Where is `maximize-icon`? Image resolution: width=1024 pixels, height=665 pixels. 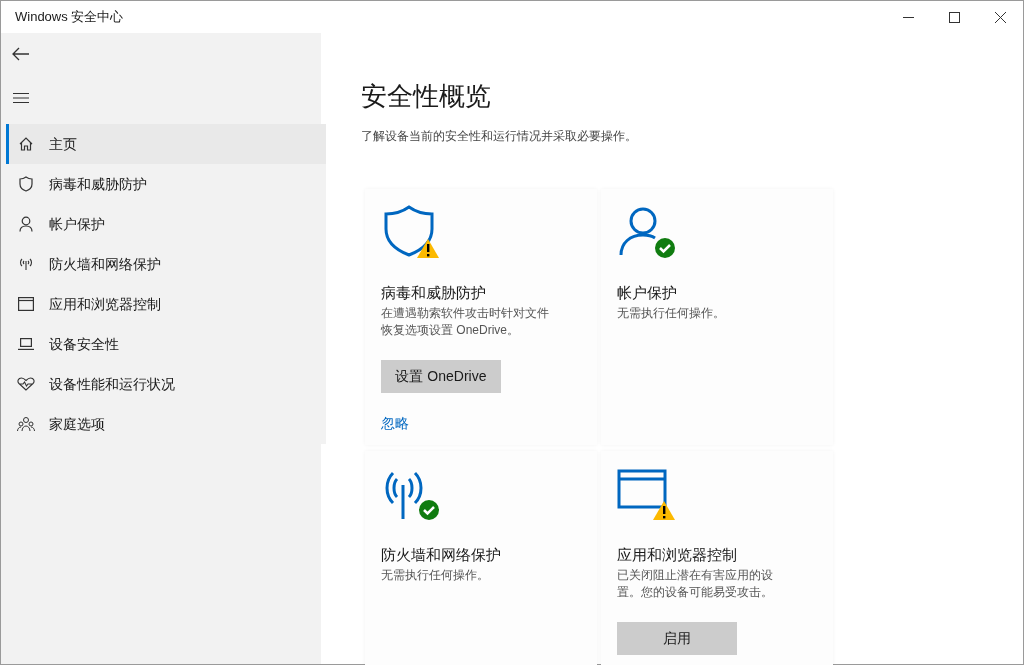
maximize-icon is located at coordinates (954, 17).